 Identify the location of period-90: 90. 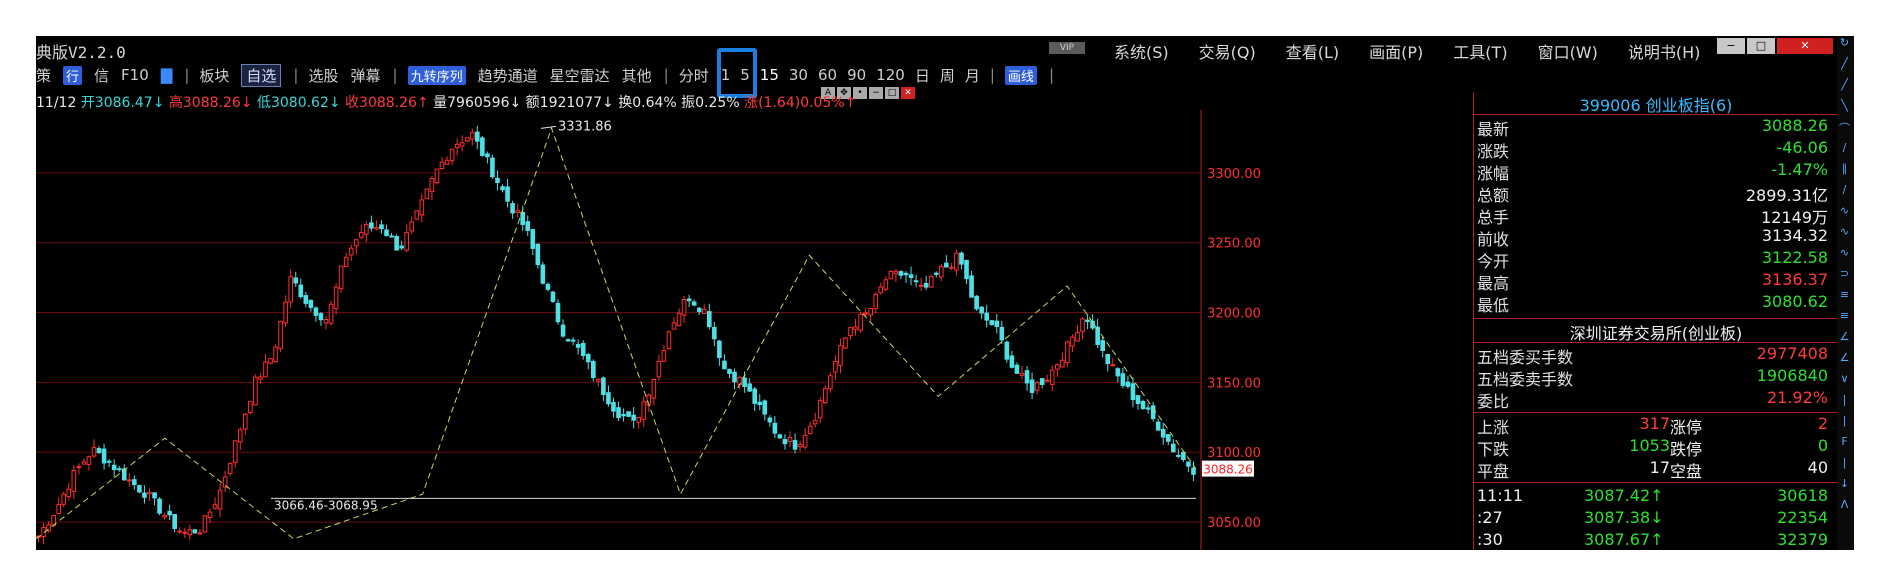
(856, 75).